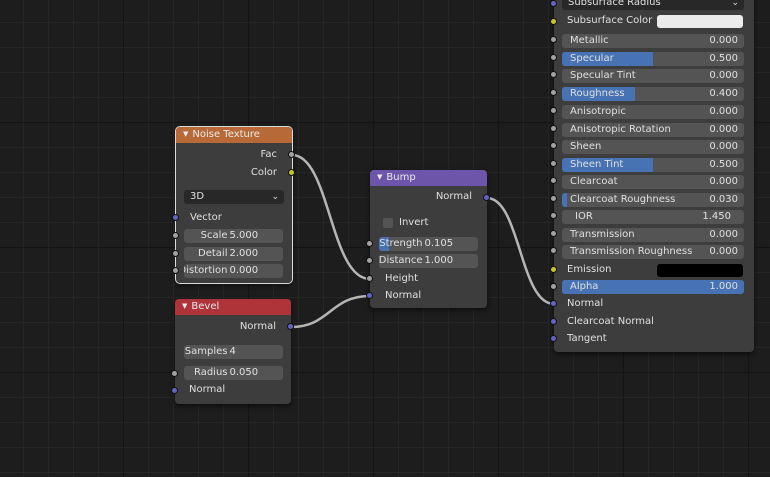 The image size is (770, 477). What do you see at coordinates (553, 39) in the screenshot?
I see `socket-bsdf-metallic-input` at bounding box center [553, 39].